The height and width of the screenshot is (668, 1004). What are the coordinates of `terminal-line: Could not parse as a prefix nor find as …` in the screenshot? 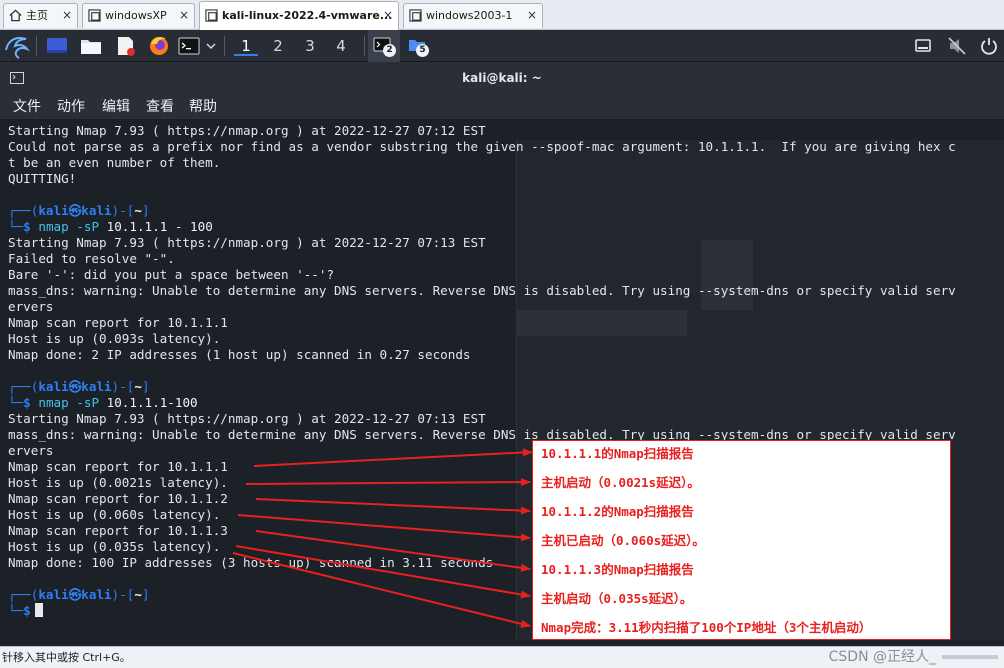 It's located at (482, 146).